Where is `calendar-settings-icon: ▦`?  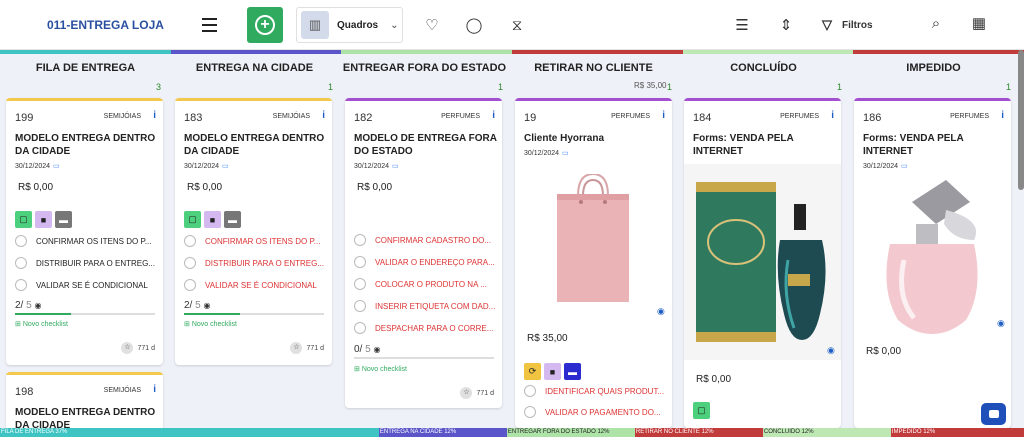 calendar-settings-icon: ▦ is located at coordinates (979, 23).